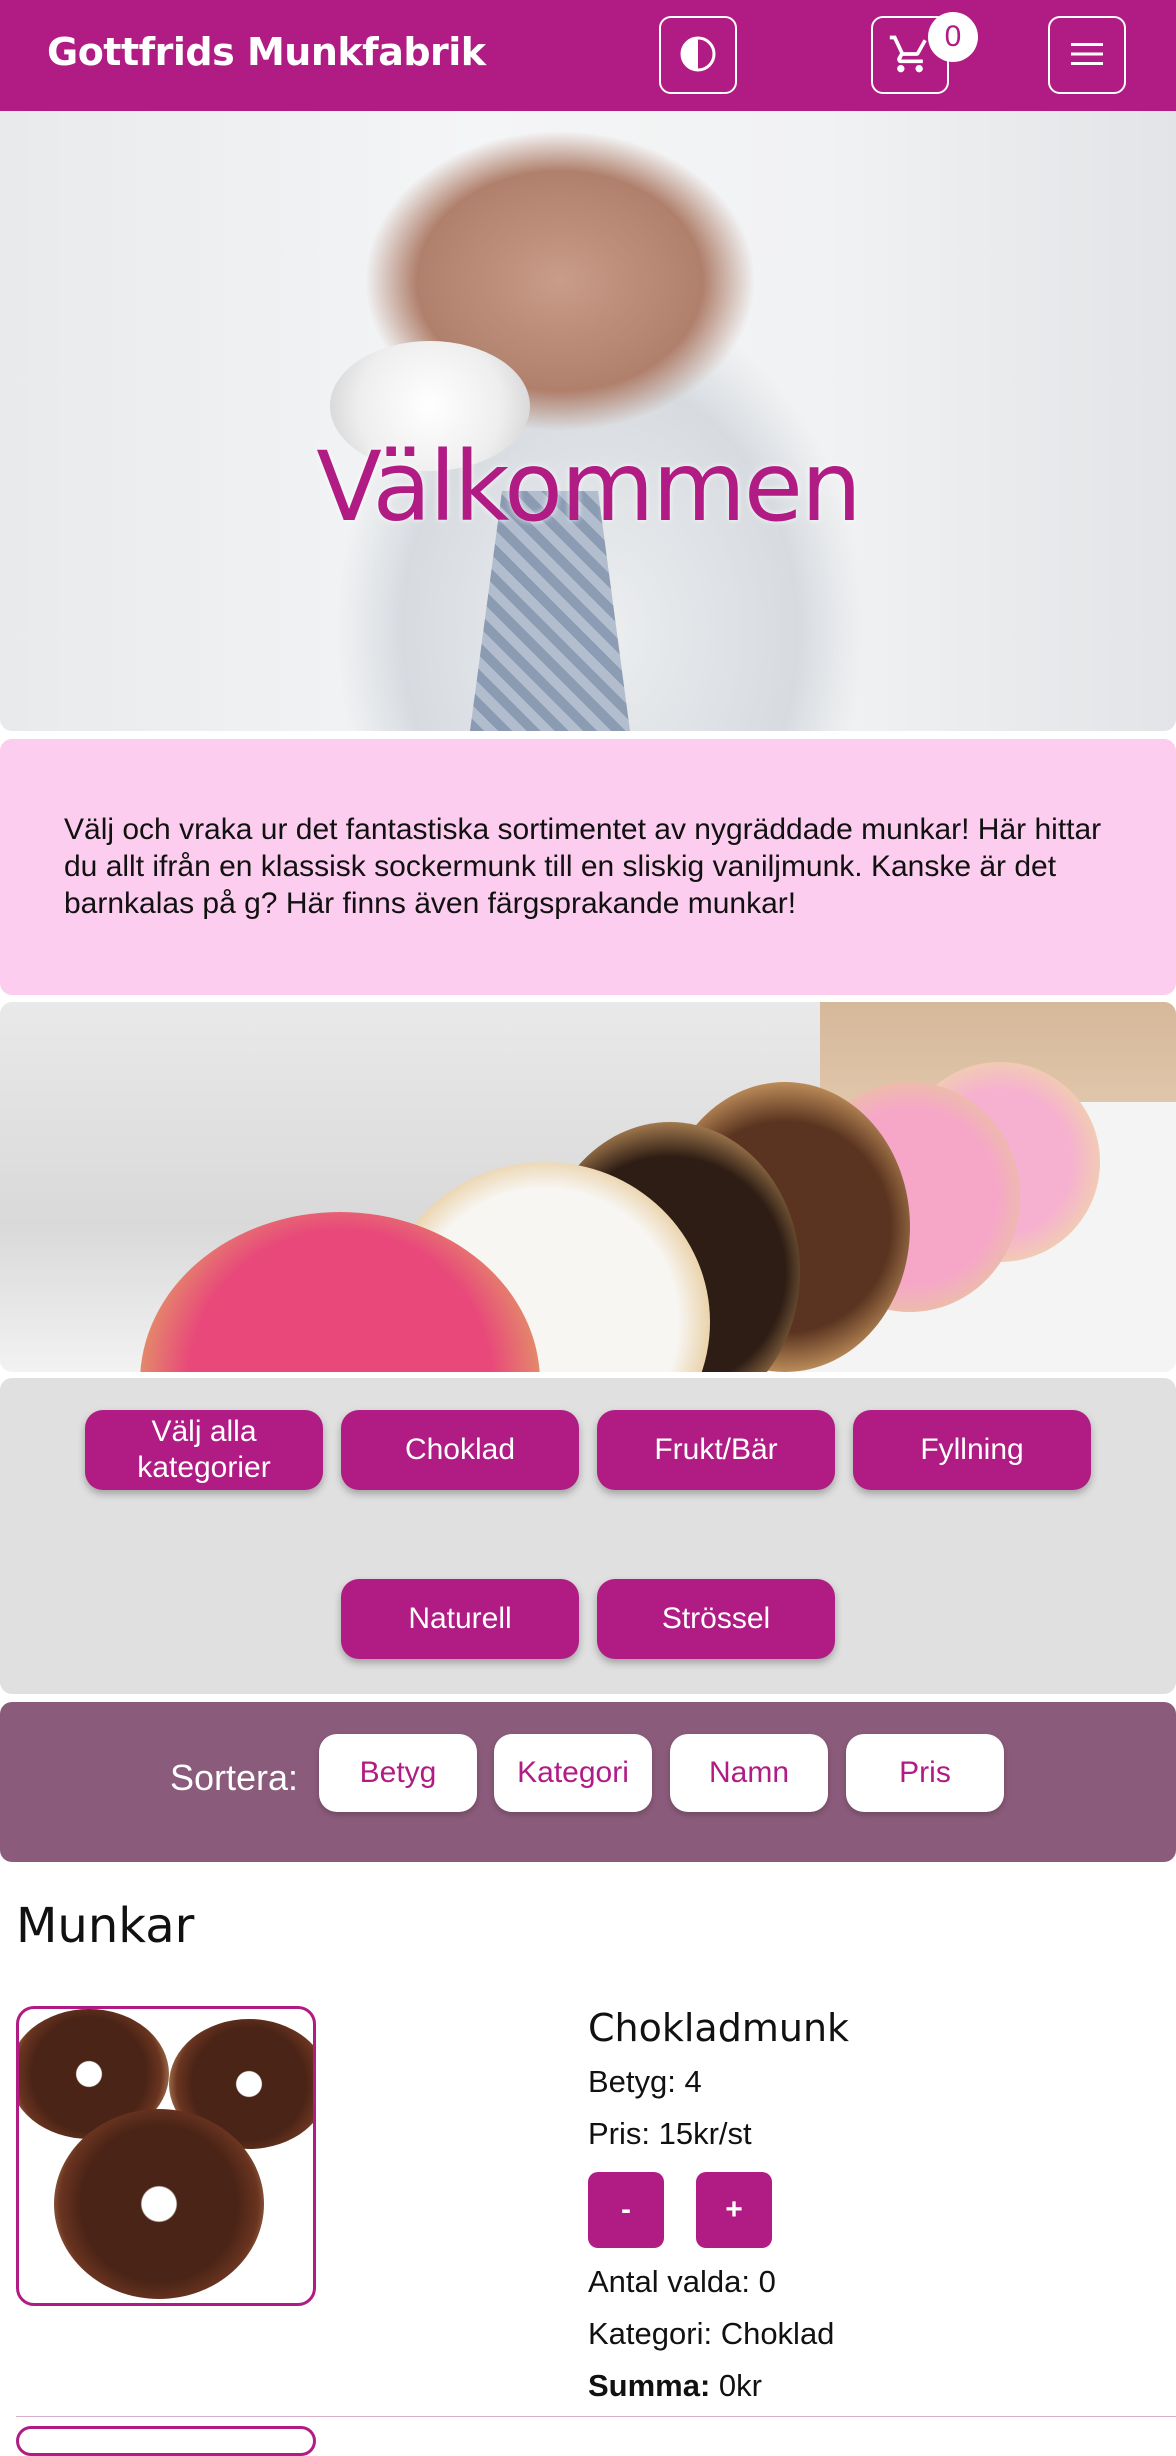  I want to click on contrast-toggle-button, so click(698, 55).